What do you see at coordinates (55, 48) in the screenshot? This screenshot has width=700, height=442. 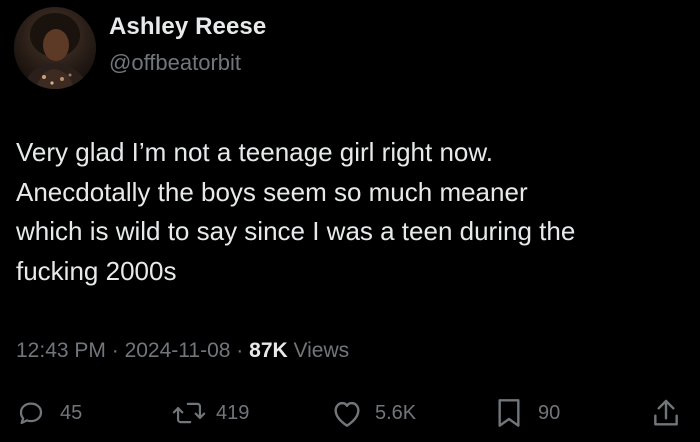 I see `avatar` at bounding box center [55, 48].